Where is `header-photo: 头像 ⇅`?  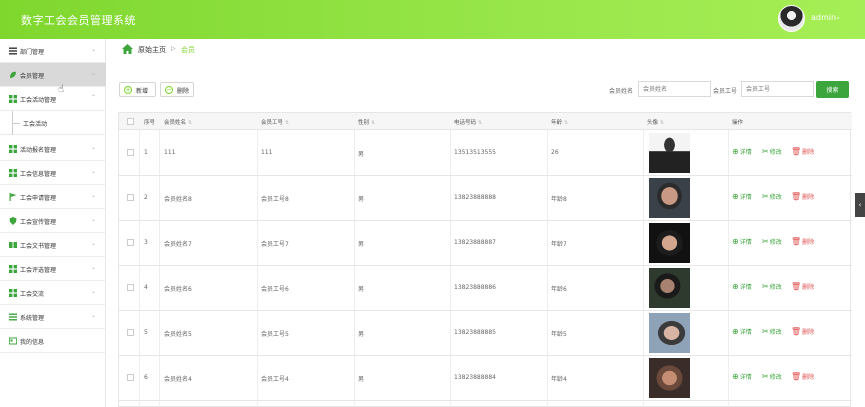 header-photo: 头像 ⇅ is located at coordinates (655, 122).